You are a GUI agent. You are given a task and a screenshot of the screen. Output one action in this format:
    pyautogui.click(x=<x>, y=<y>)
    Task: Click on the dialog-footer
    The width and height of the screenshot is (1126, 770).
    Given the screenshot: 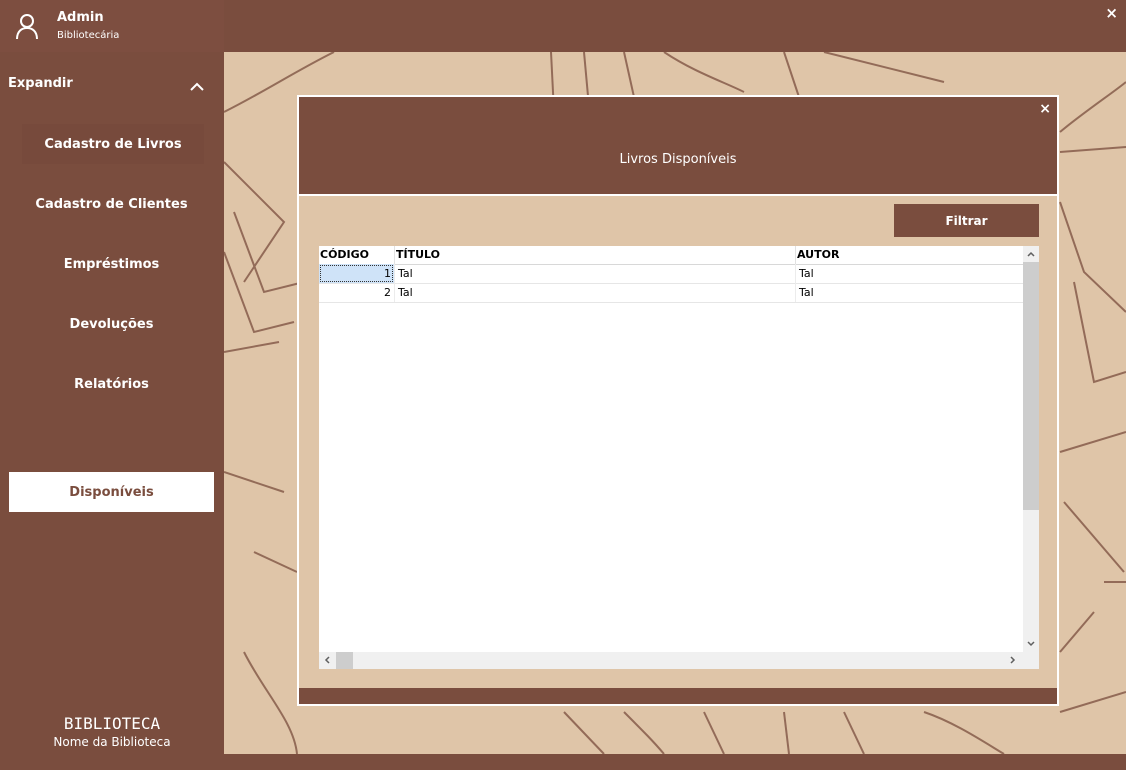 What is the action you would take?
    pyautogui.click(x=678, y=696)
    